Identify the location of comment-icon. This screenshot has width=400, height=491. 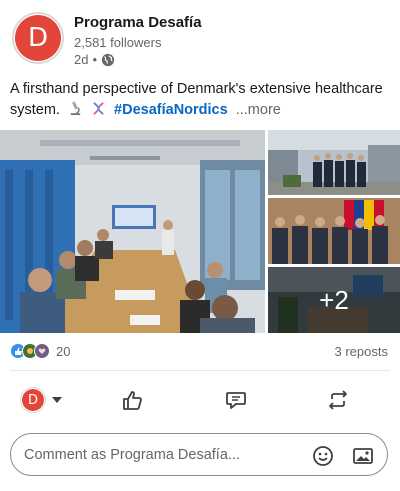
(236, 400).